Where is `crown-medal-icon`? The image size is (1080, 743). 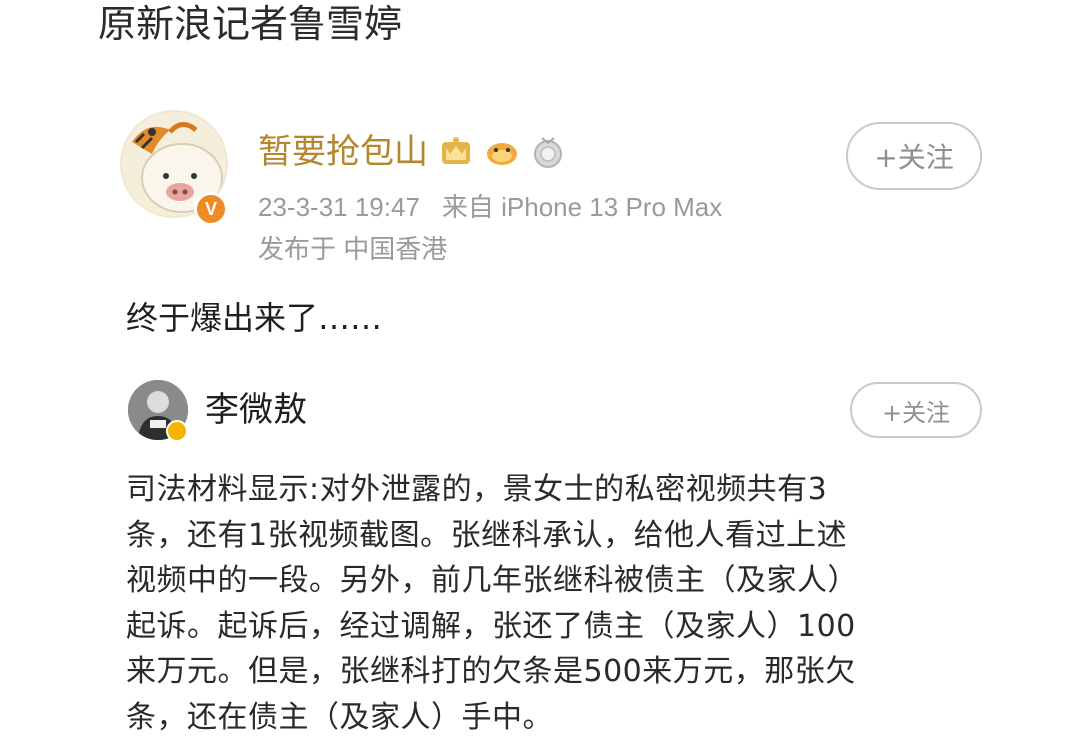 crown-medal-icon is located at coordinates (456, 150).